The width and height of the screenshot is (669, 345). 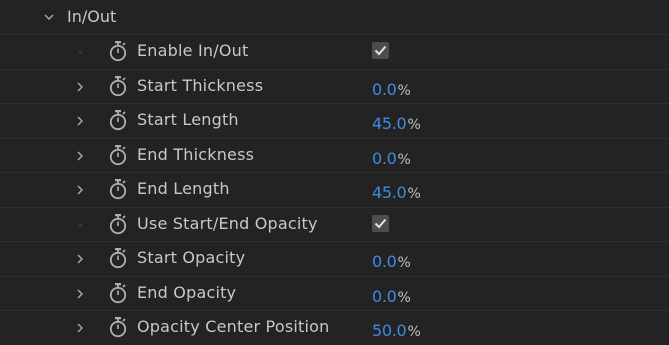 What do you see at coordinates (334, 52) in the screenshot?
I see `property-row-enable-in-out: Enable In/Out` at bounding box center [334, 52].